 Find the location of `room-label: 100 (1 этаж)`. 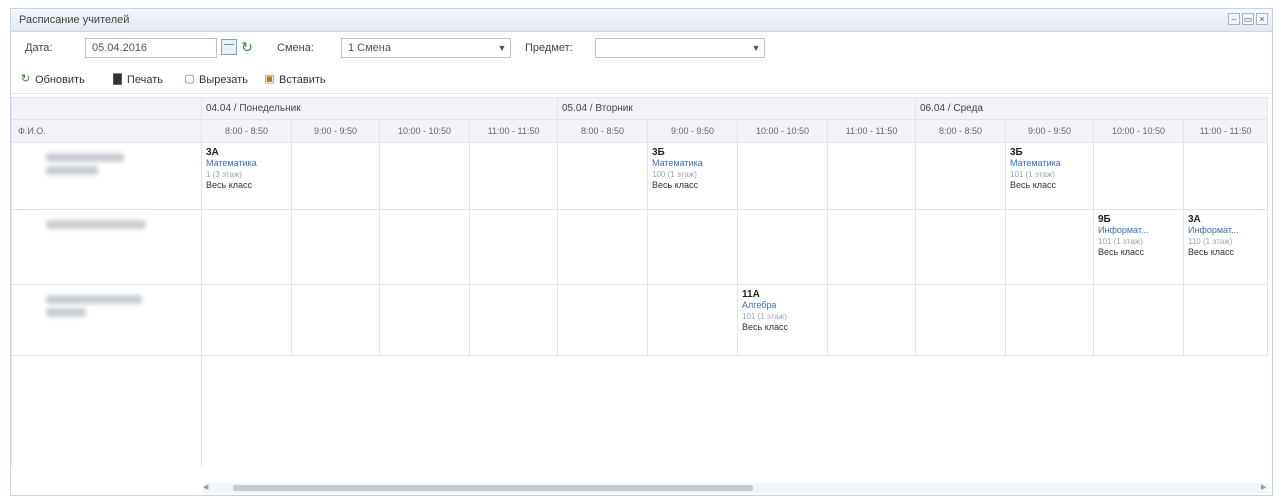

room-label: 100 (1 этаж) is located at coordinates (674, 174).